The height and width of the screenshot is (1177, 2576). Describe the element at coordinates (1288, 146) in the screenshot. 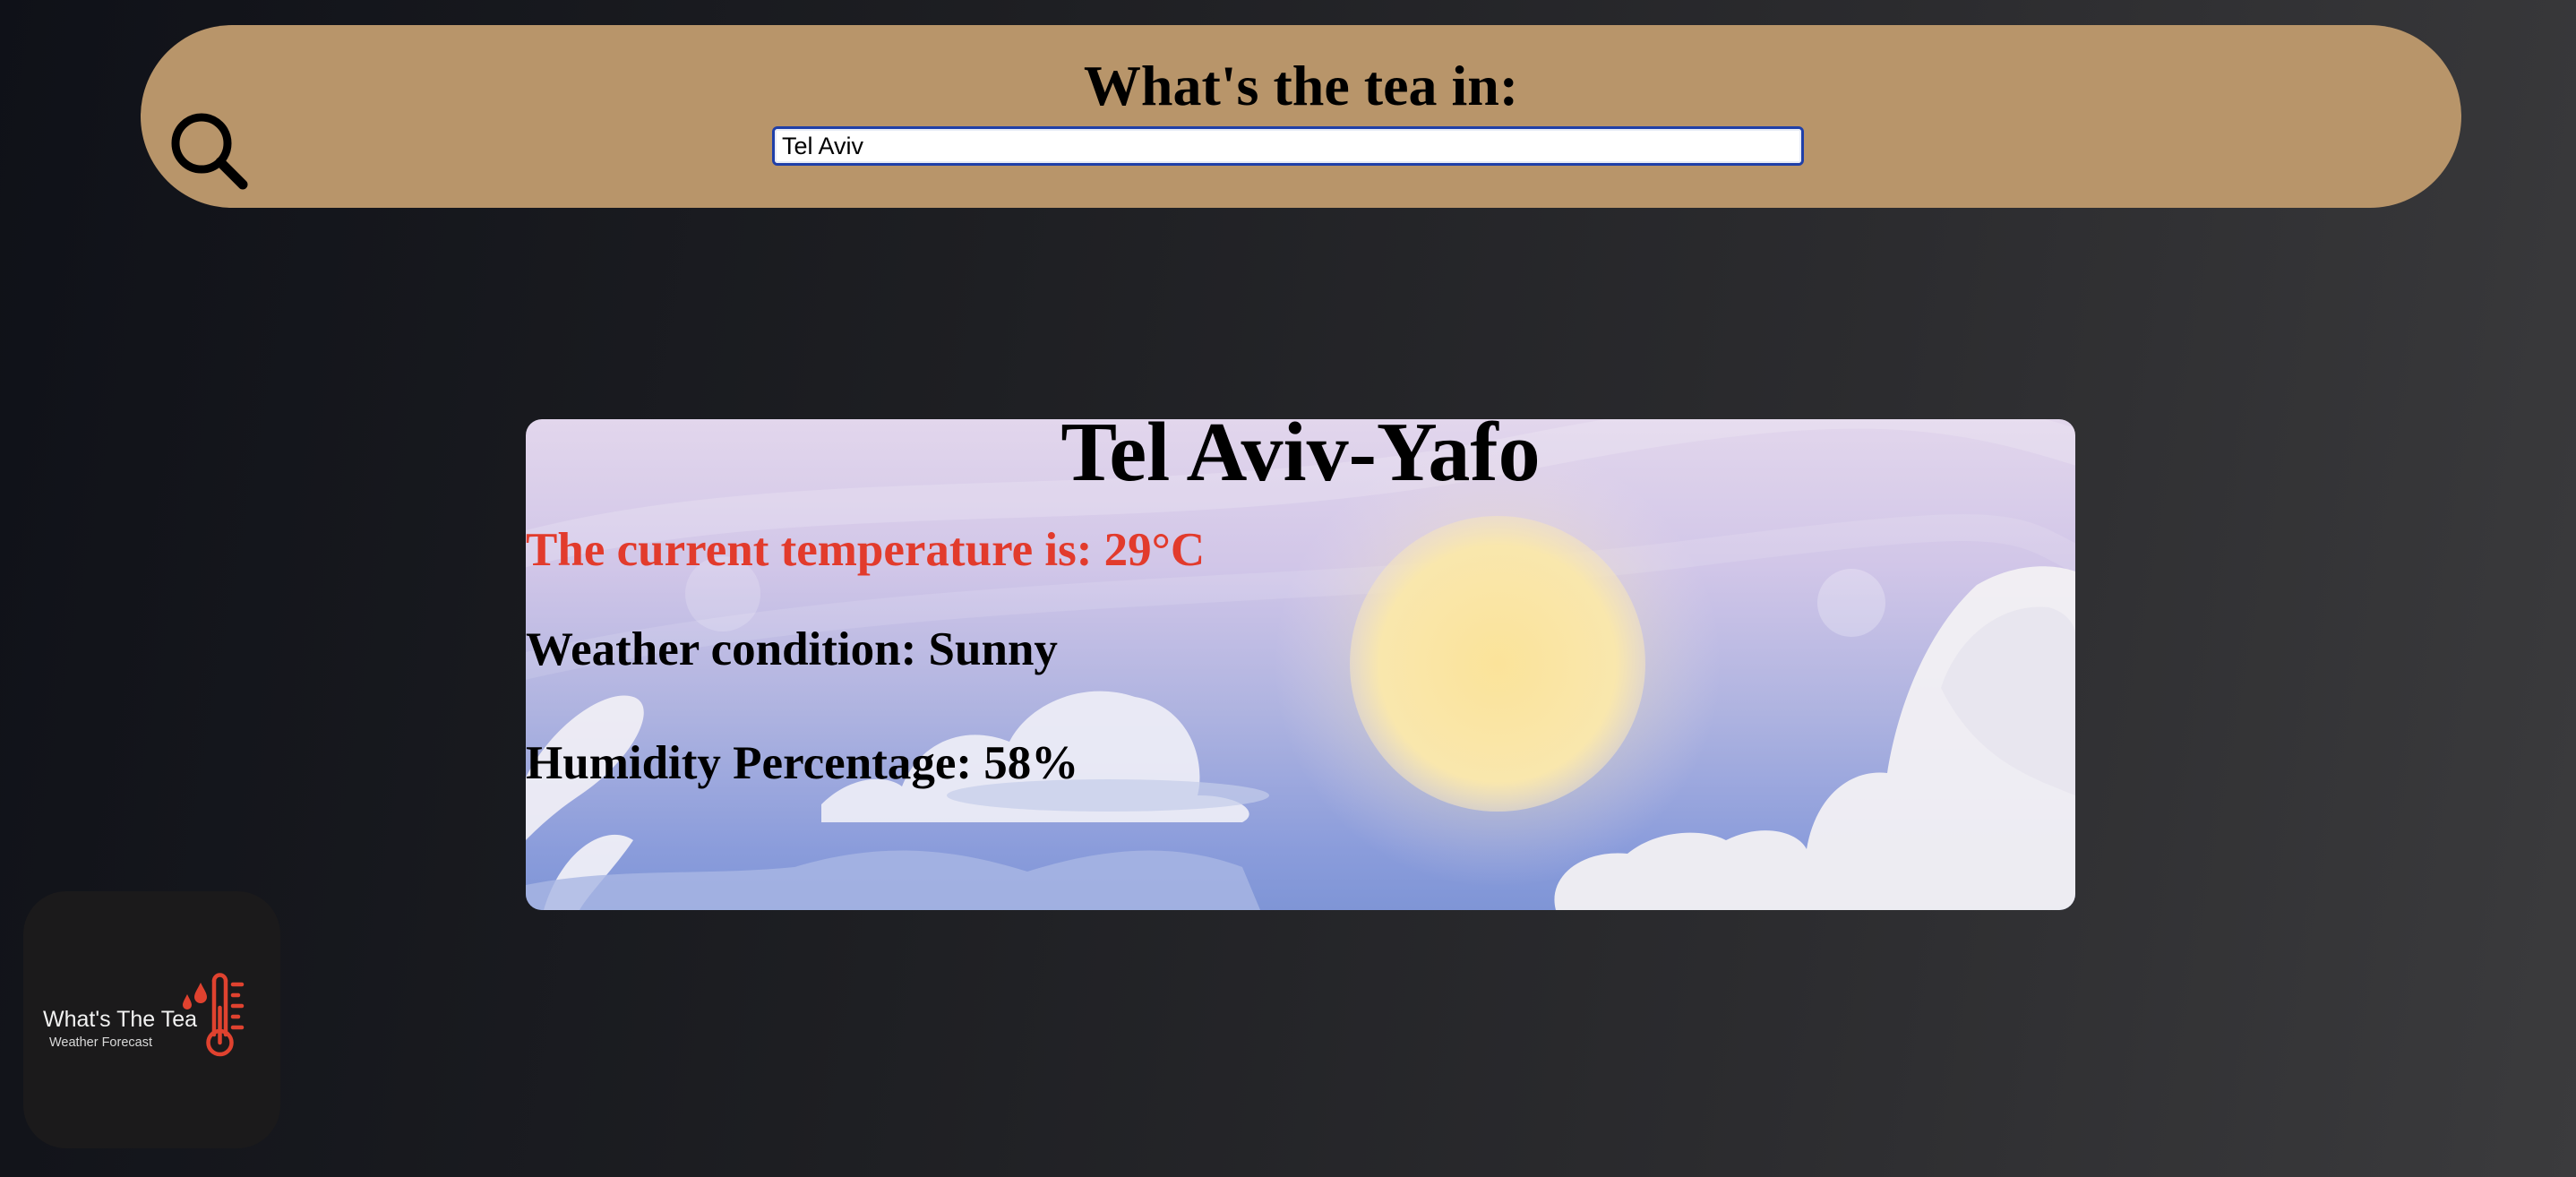

I see `city-search-input` at that location.